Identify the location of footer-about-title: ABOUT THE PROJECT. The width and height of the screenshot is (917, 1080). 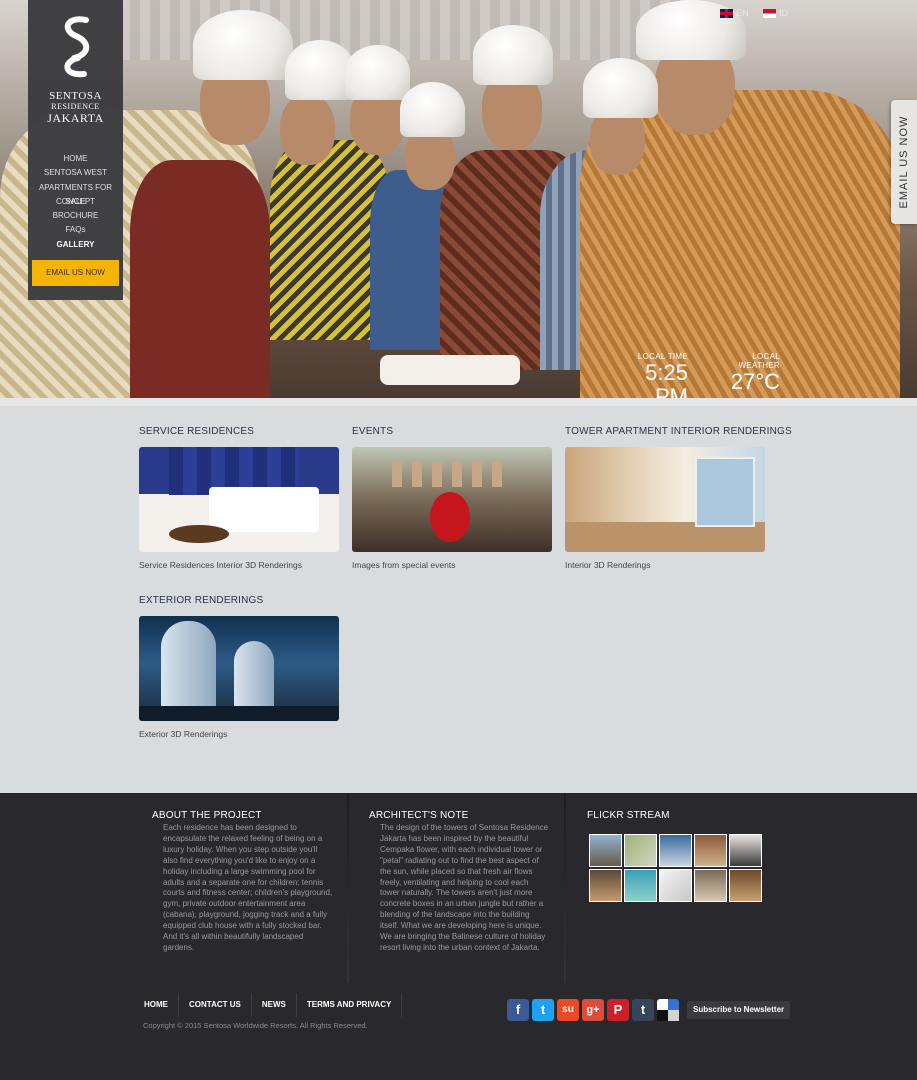
(207, 815).